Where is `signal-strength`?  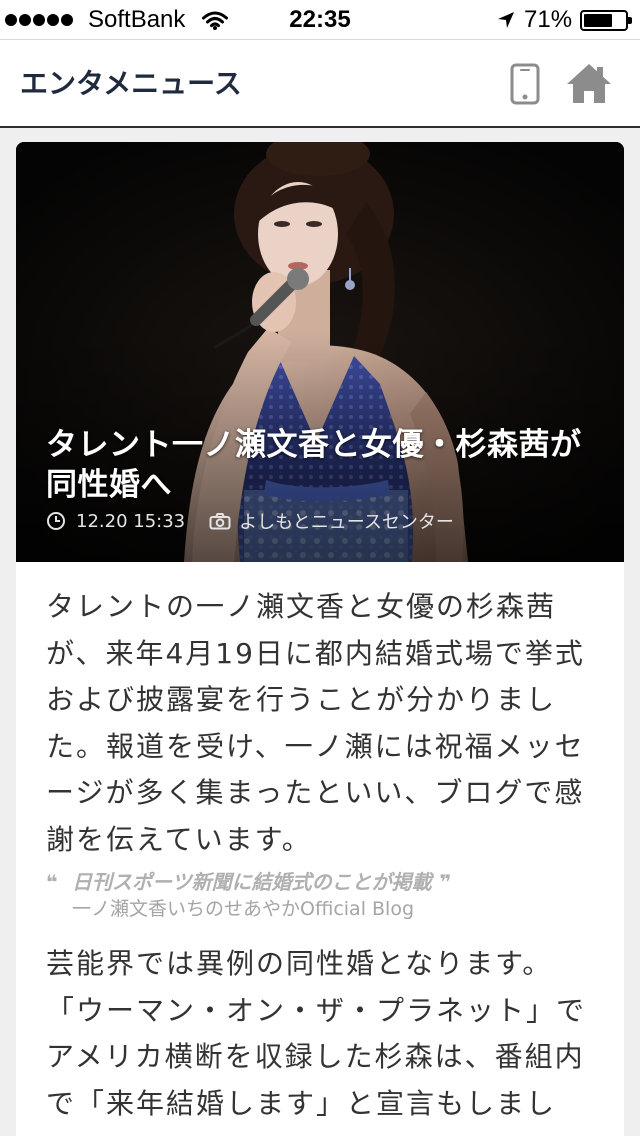
signal-strength is located at coordinates (39, 20).